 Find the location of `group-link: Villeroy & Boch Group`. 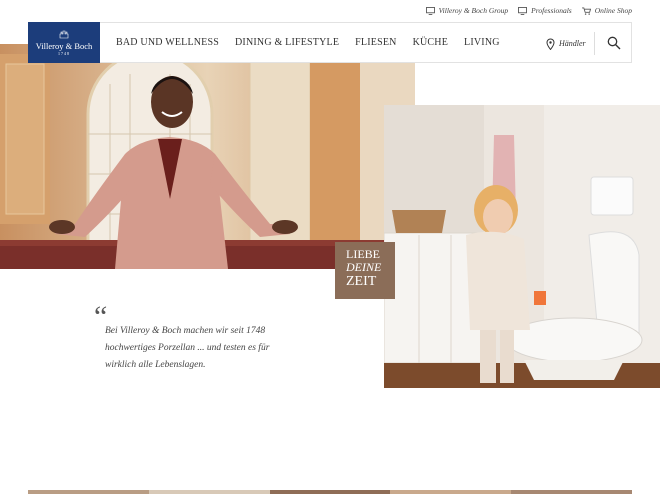

group-link: Villeroy & Boch Group is located at coordinates (467, 10).